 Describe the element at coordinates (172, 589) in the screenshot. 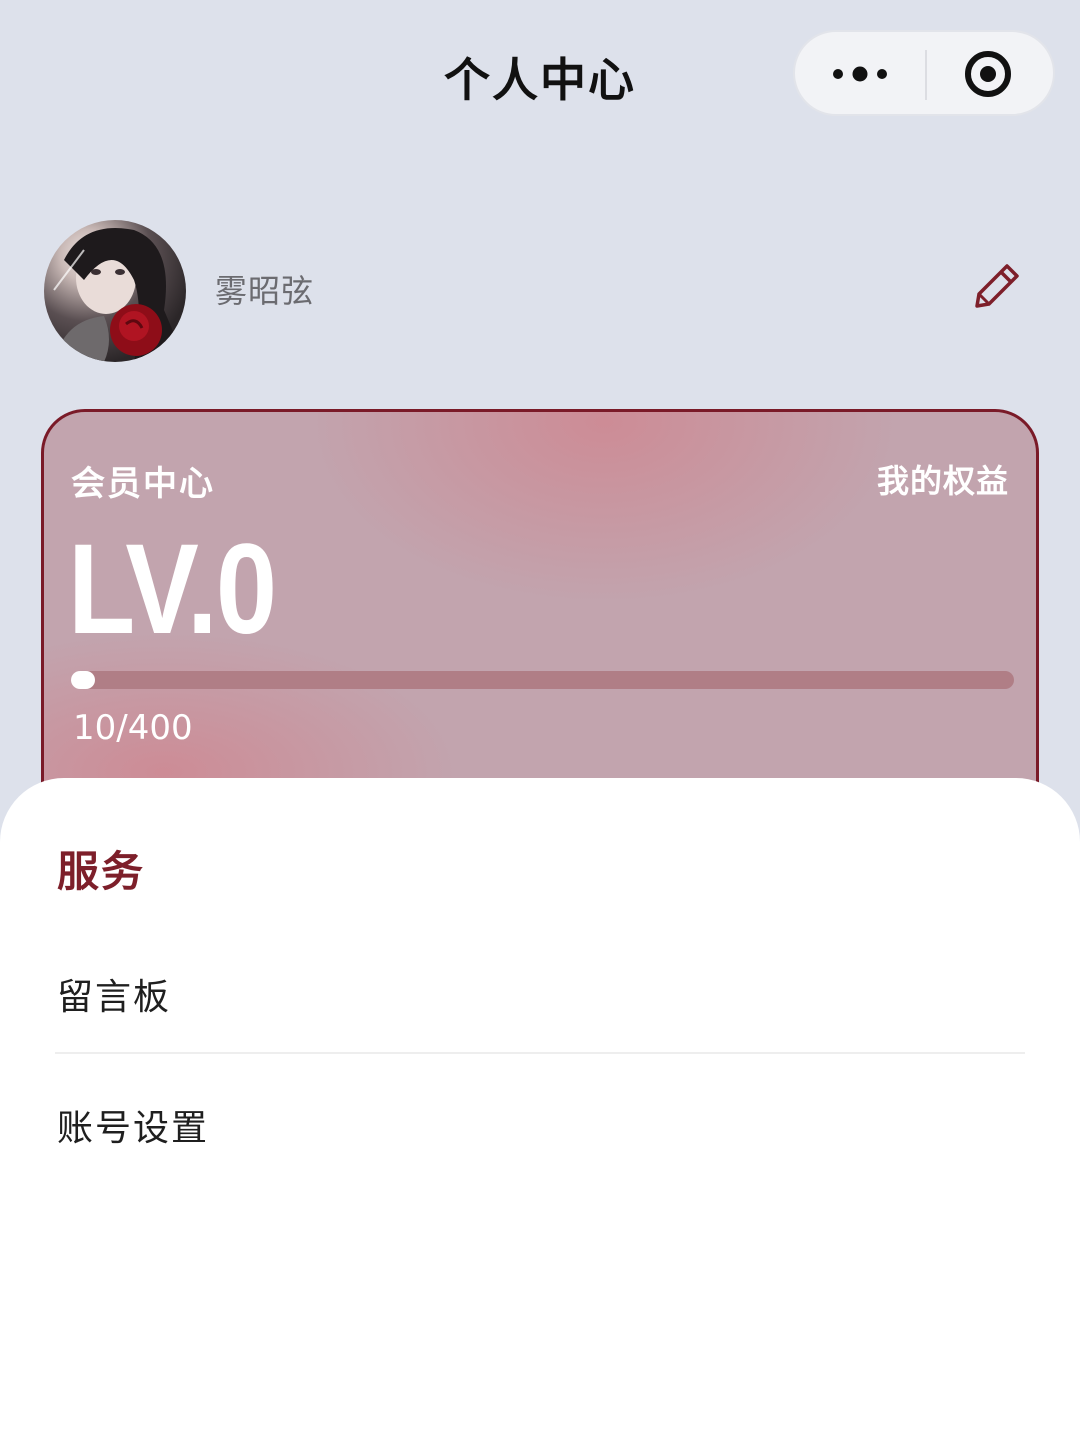

I see `member-level: LV.0` at that location.